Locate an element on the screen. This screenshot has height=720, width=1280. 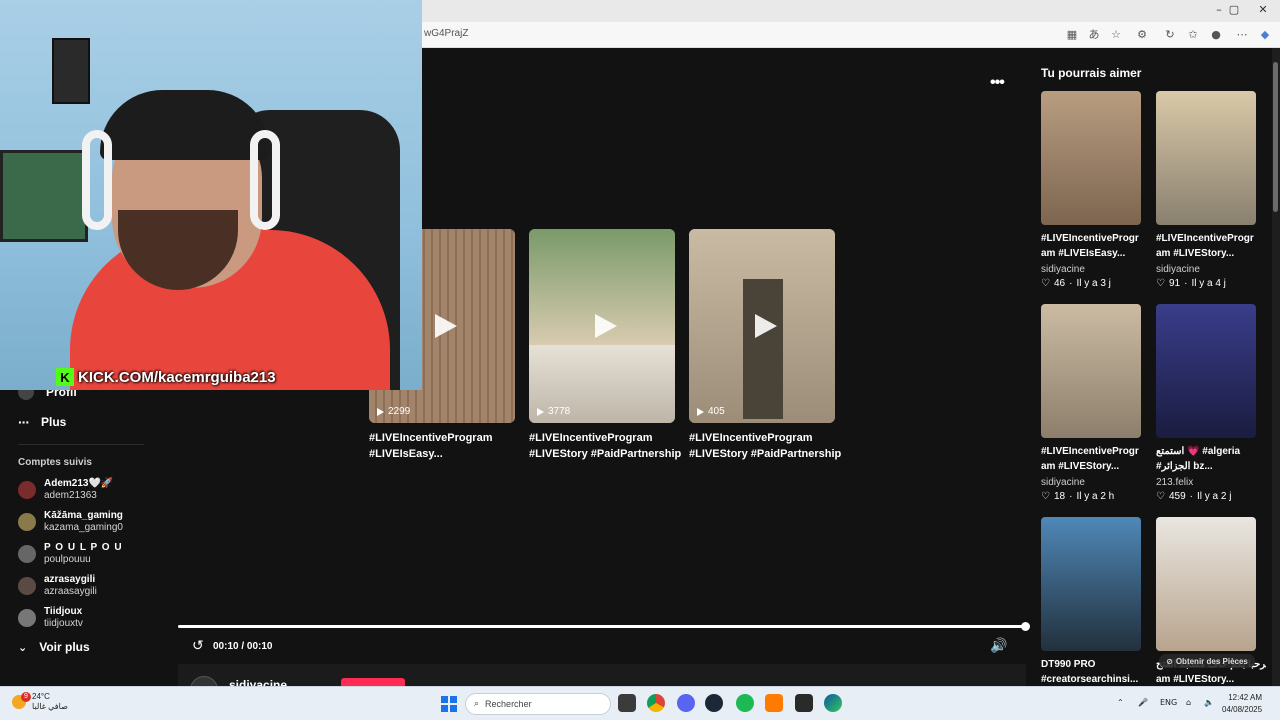
chrome-icon is located at coordinates (656, 703).